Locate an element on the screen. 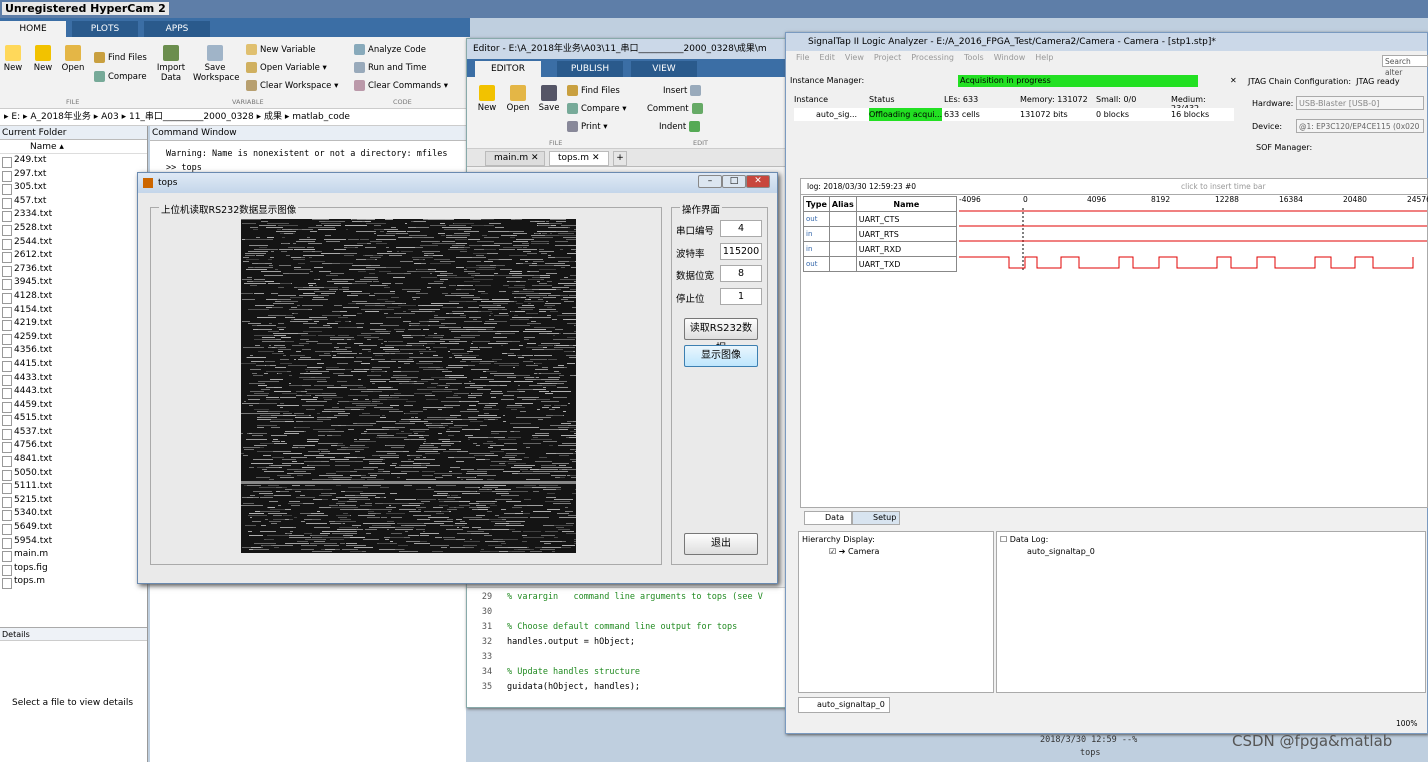 The image size is (1428, 762). port-input: 4 is located at coordinates (741, 228).